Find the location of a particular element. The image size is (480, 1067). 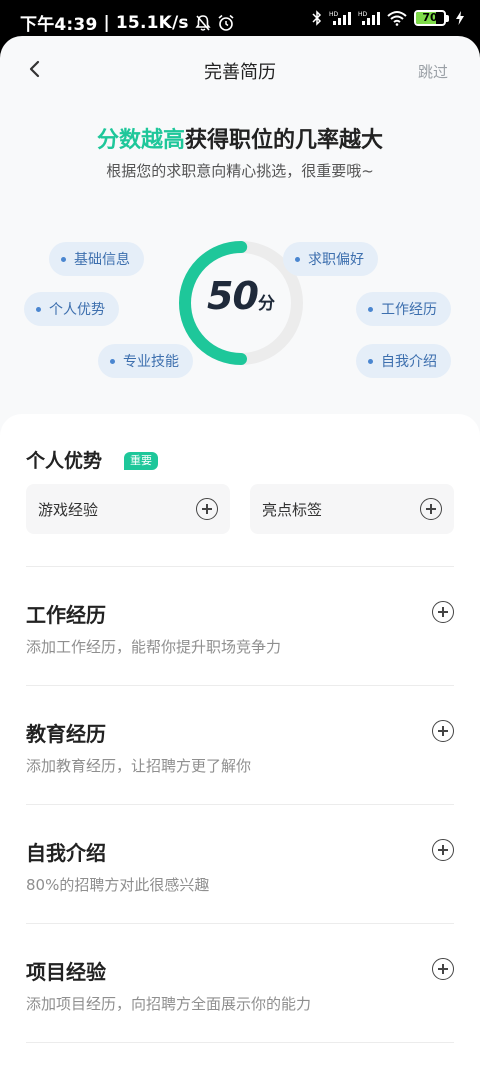

score-area: 50分 基础信息 求职偏好 个人优势 工作经历 专业技能 自我介绍 is located at coordinates (240, 312).